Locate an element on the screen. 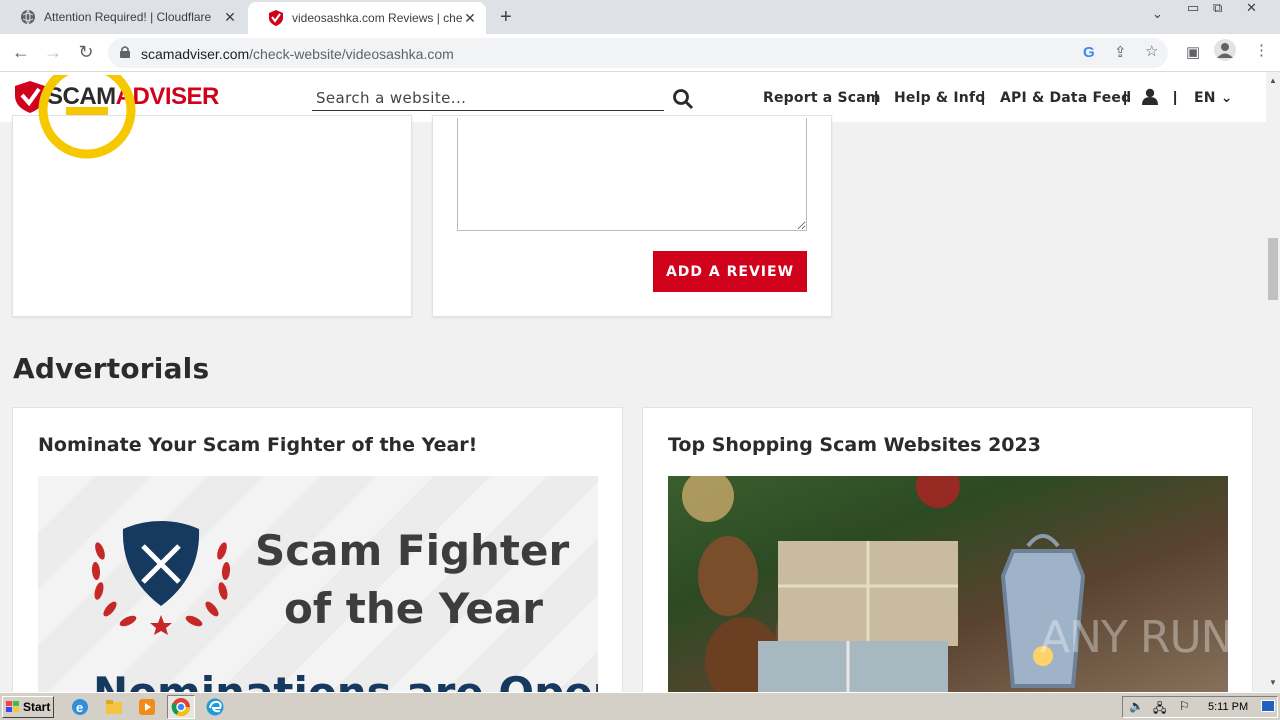 Image resolution: width=1280 pixels, height=720 pixels. tab-title: Attention Required! | Cloudflare is located at coordinates (128, 17).